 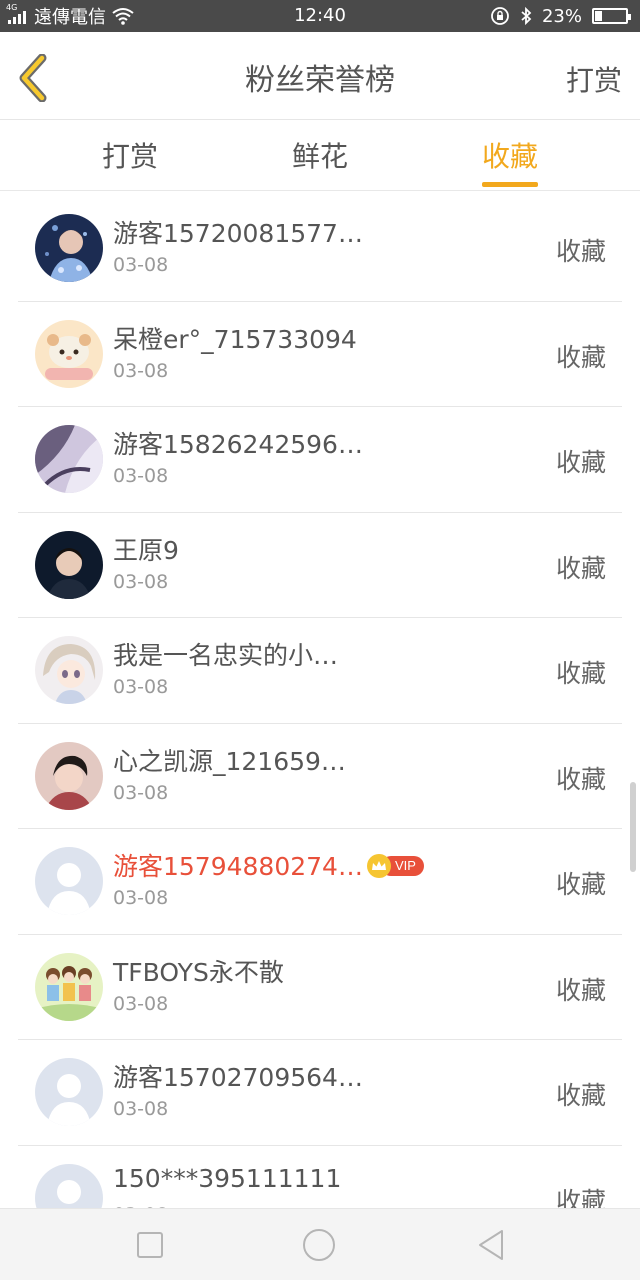 What do you see at coordinates (227, 1178) in the screenshot?
I see `user-name: 150***395111111` at bounding box center [227, 1178].